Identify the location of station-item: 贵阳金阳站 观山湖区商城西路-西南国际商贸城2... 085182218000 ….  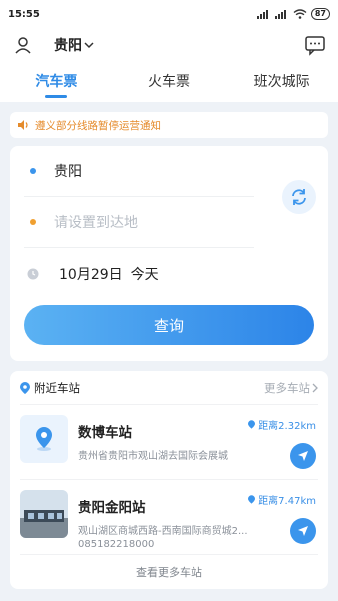
(169, 517).